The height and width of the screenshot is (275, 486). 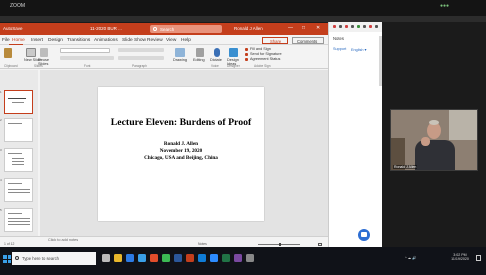 I want to click on participant-video-tile: Ronald J Allen, so click(x=434, y=140).